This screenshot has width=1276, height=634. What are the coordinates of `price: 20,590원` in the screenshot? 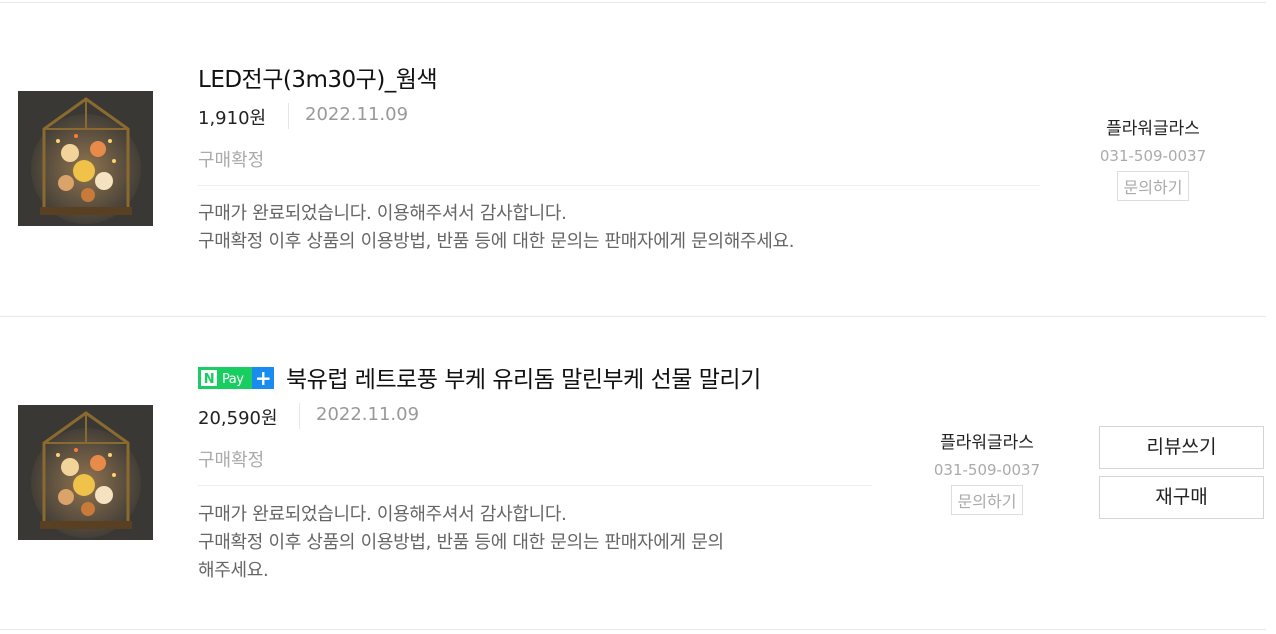 It's located at (238, 418).